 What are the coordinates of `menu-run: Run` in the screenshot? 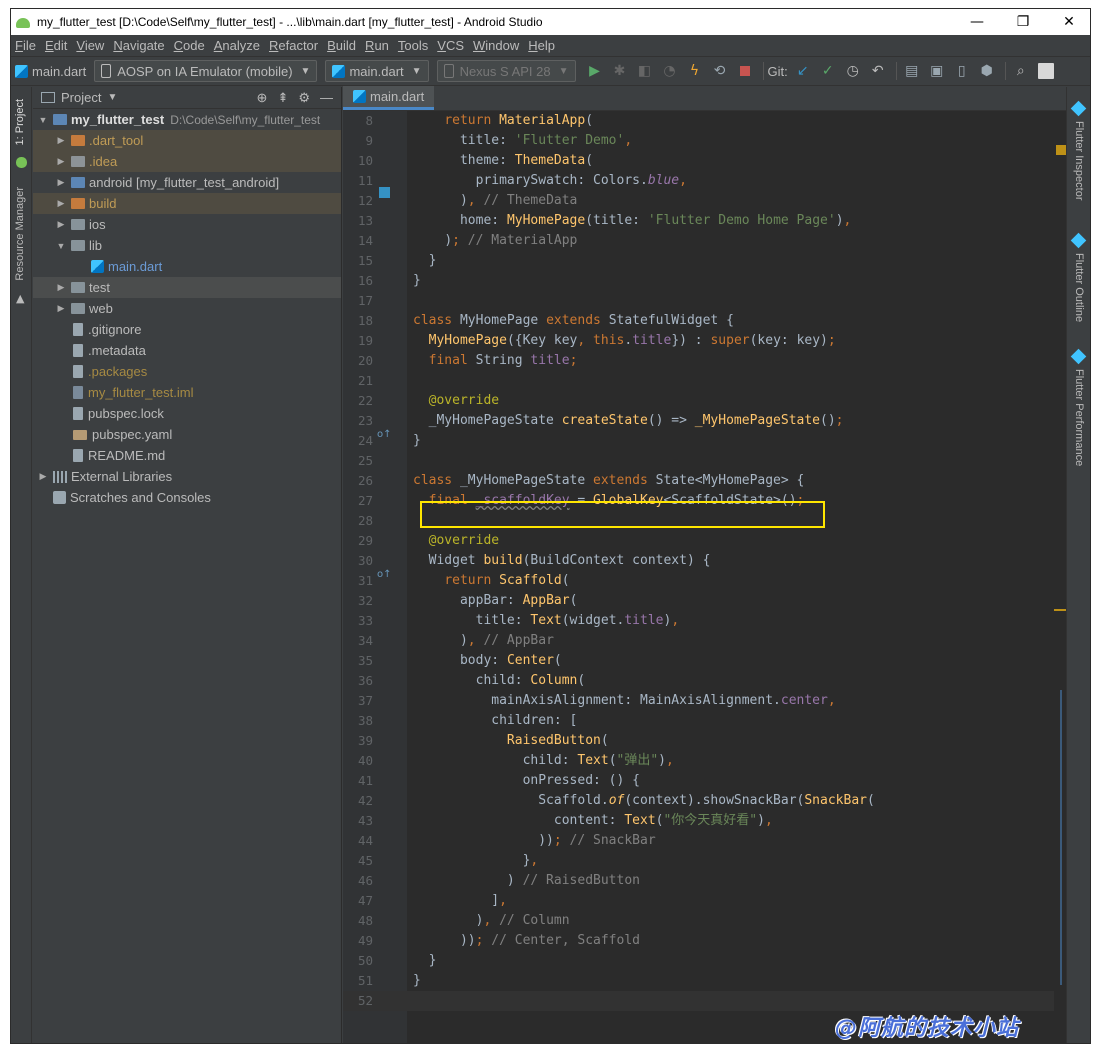 It's located at (377, 45).